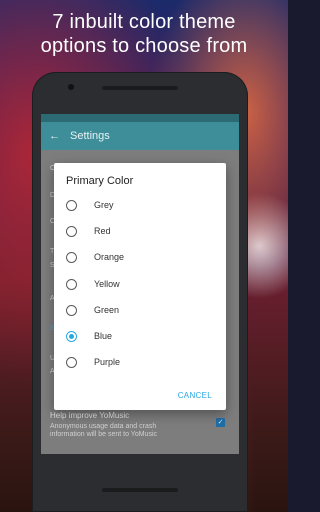 The image size is (320, 512). What do you see at coordinates (103, 426) in the screenshot?
I see `help-improve-desc-1: Anonymous usage data and crash` at bounding box center [103, 426].